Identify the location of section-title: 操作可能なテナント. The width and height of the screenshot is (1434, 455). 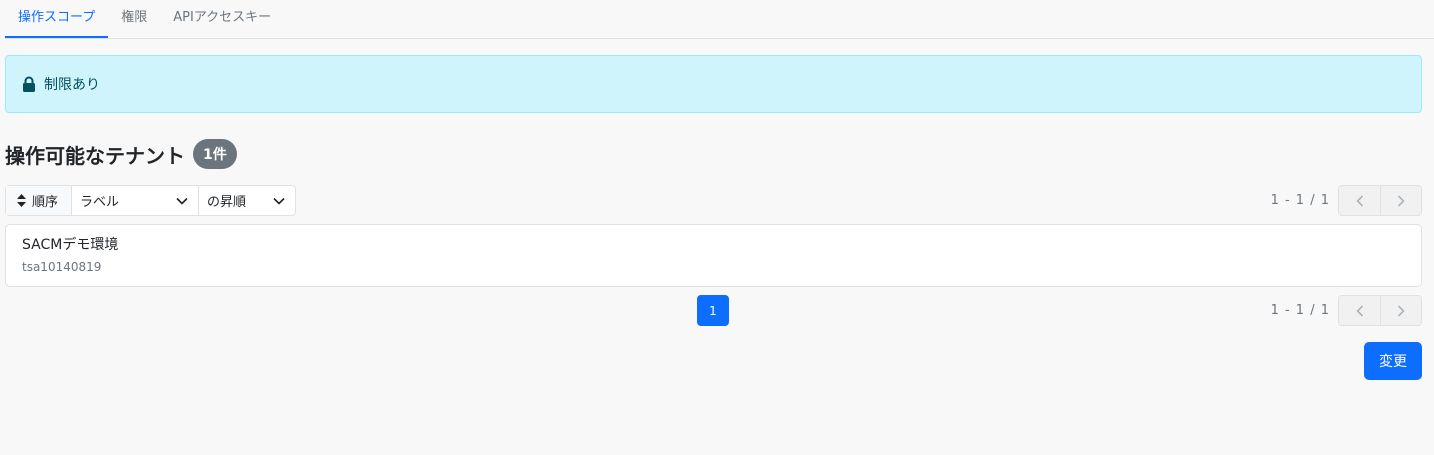
(95, 155).